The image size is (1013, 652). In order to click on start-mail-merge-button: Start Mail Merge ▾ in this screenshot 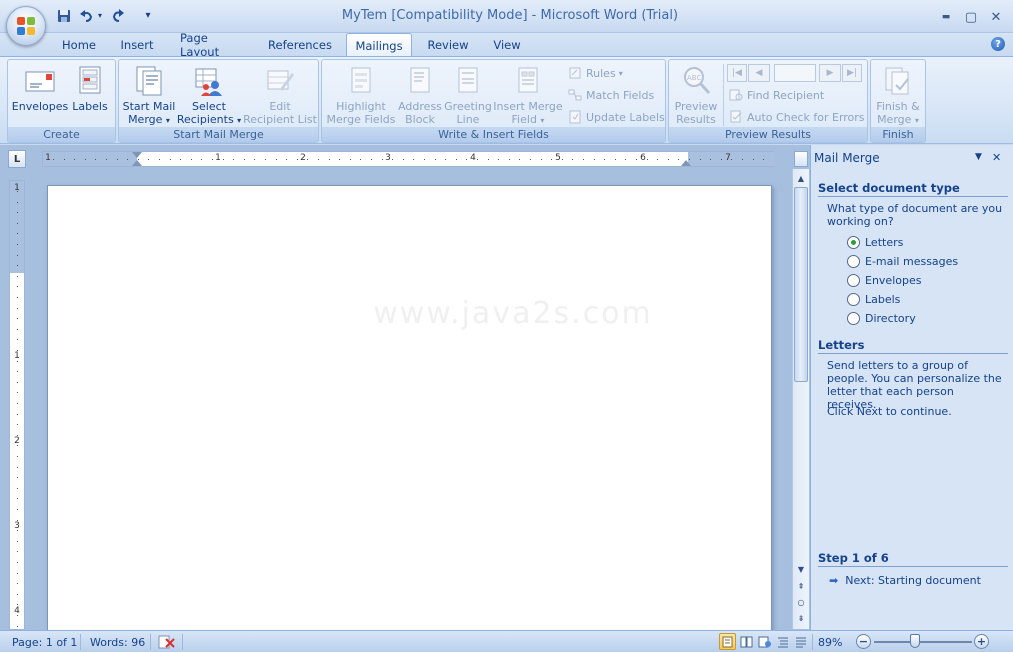, I will do `click(149, 95)`.